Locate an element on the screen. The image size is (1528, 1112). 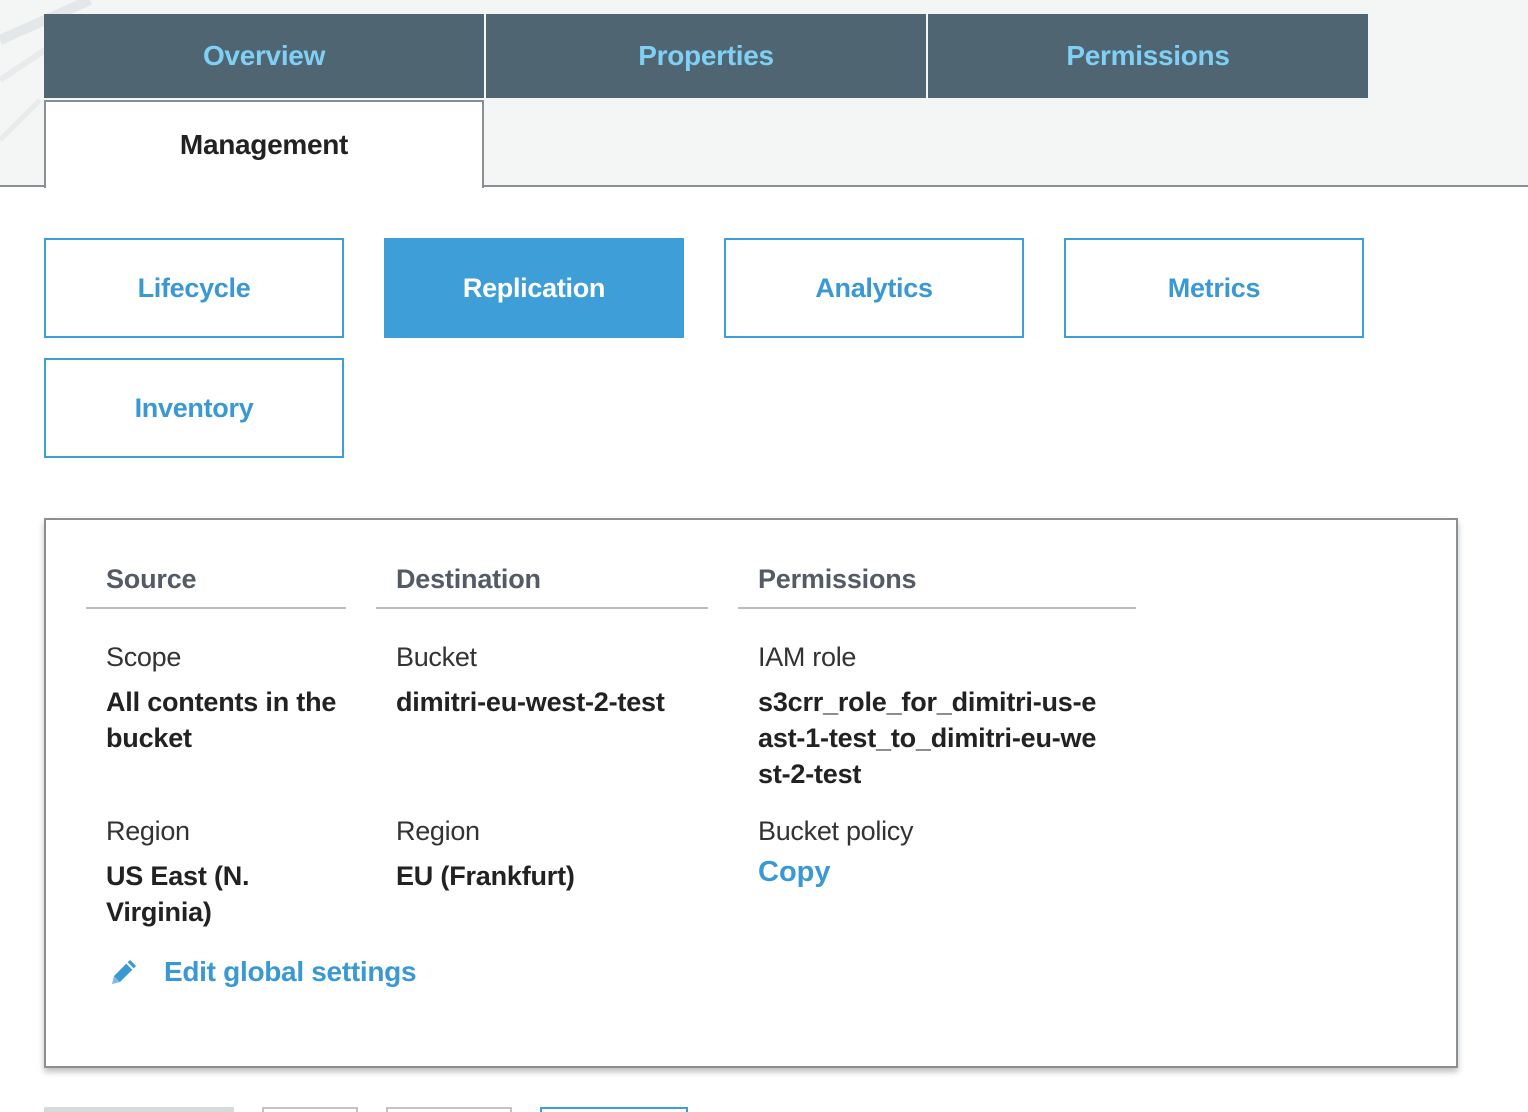
copy-policy-link: Copy is located at coordinates (794, 872).